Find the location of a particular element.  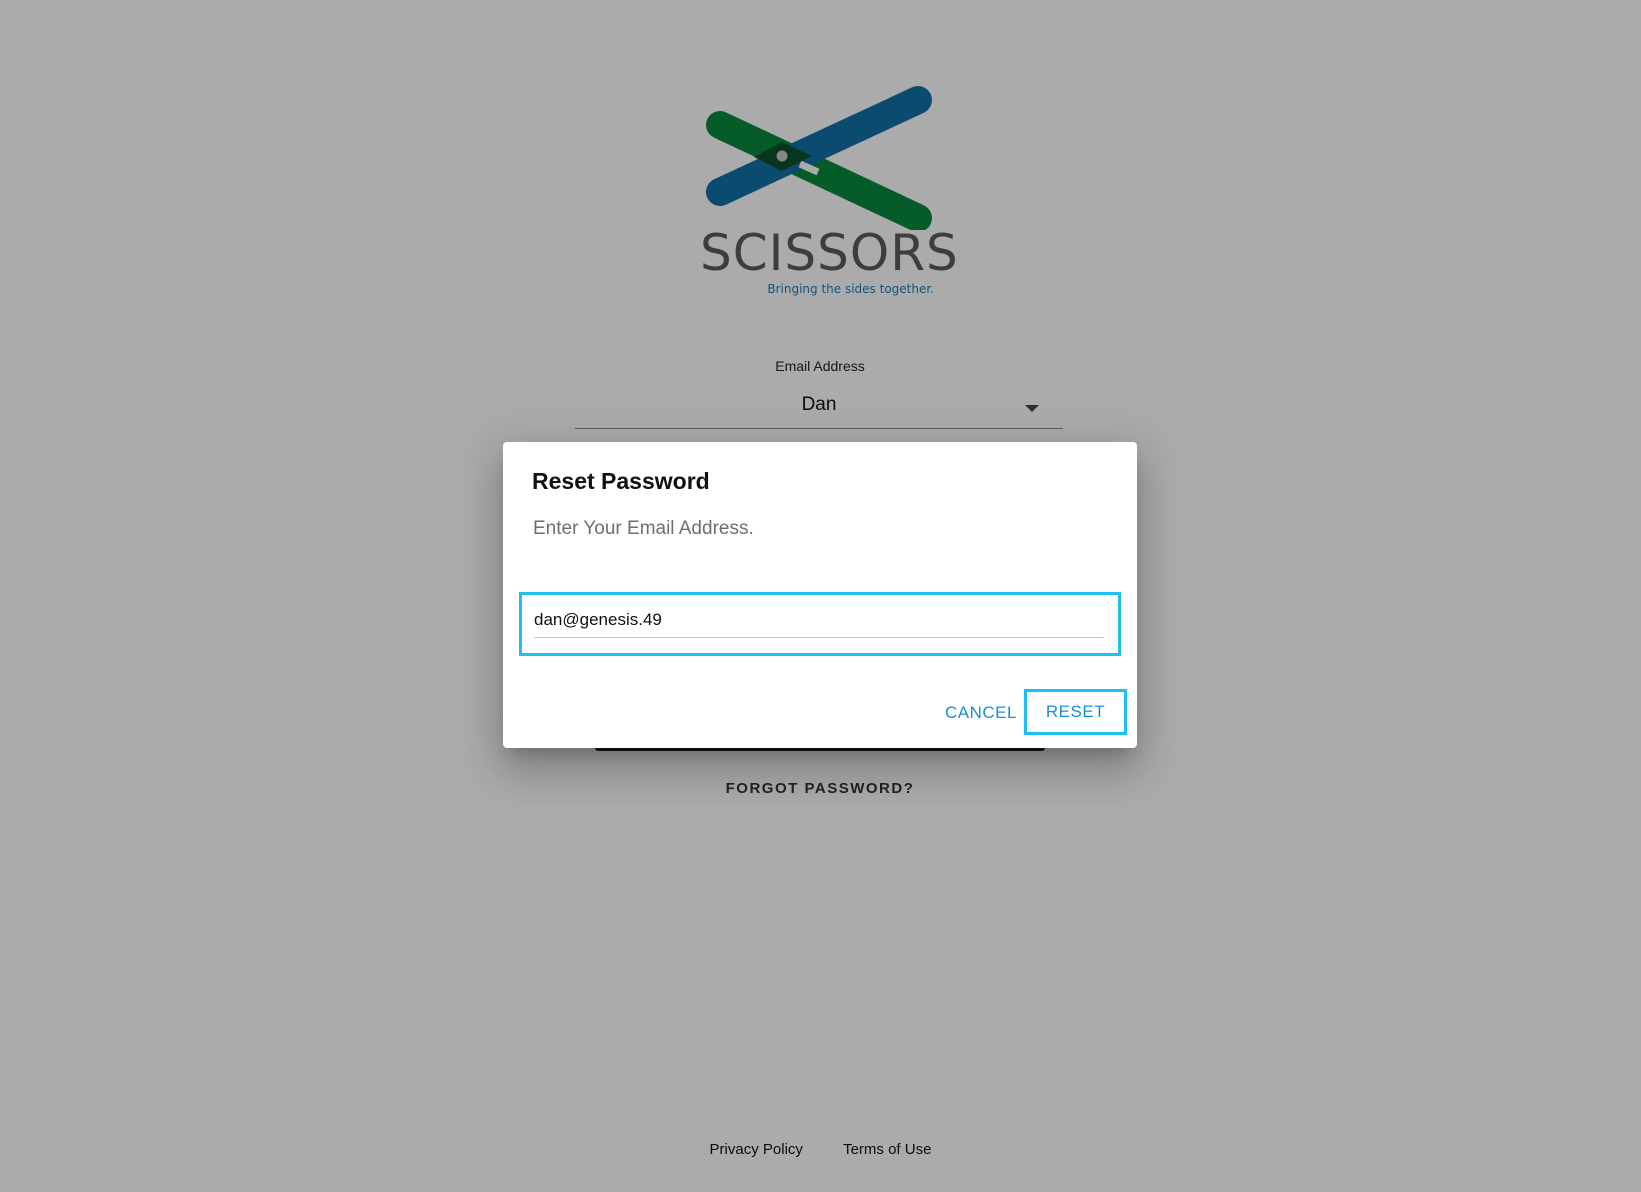

reset-button: RESET is located at coordinates (1075, 712).